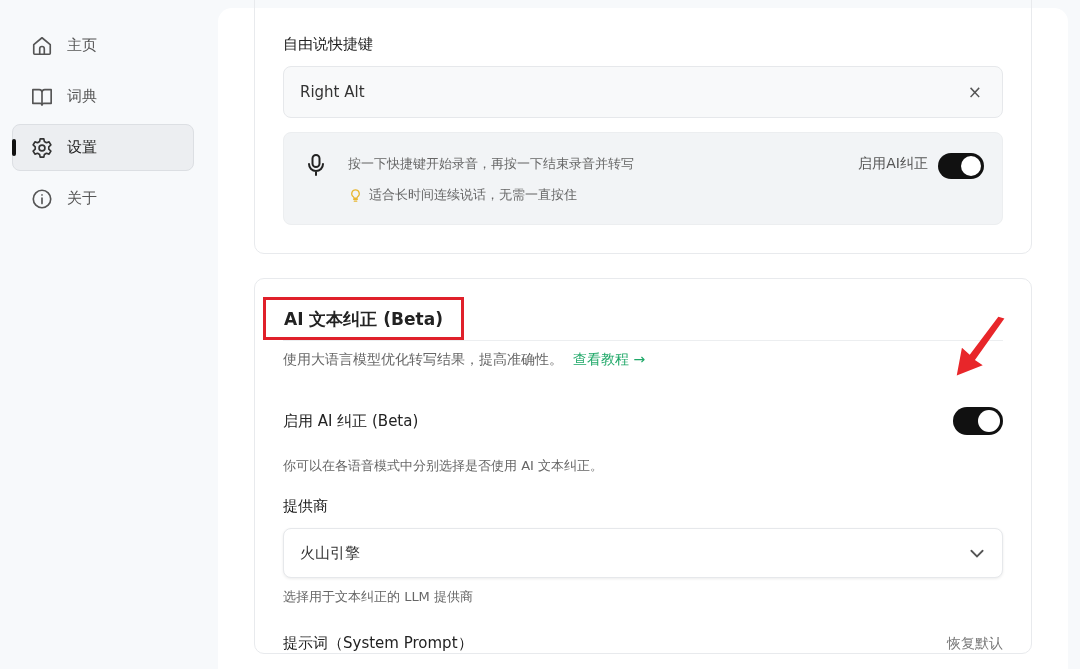 The width and height of the screenshot is (1080, 669). Describe the element at coordinates (643, 553) in the screenshot. I see `provider-select: 火山引擎` at that location.